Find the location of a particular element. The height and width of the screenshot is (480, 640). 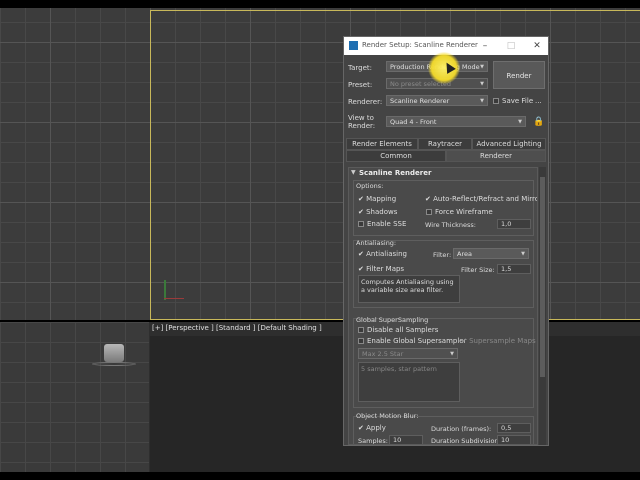

force-wireframe-label: Force Wireframe is located at coordinates (464, 212).